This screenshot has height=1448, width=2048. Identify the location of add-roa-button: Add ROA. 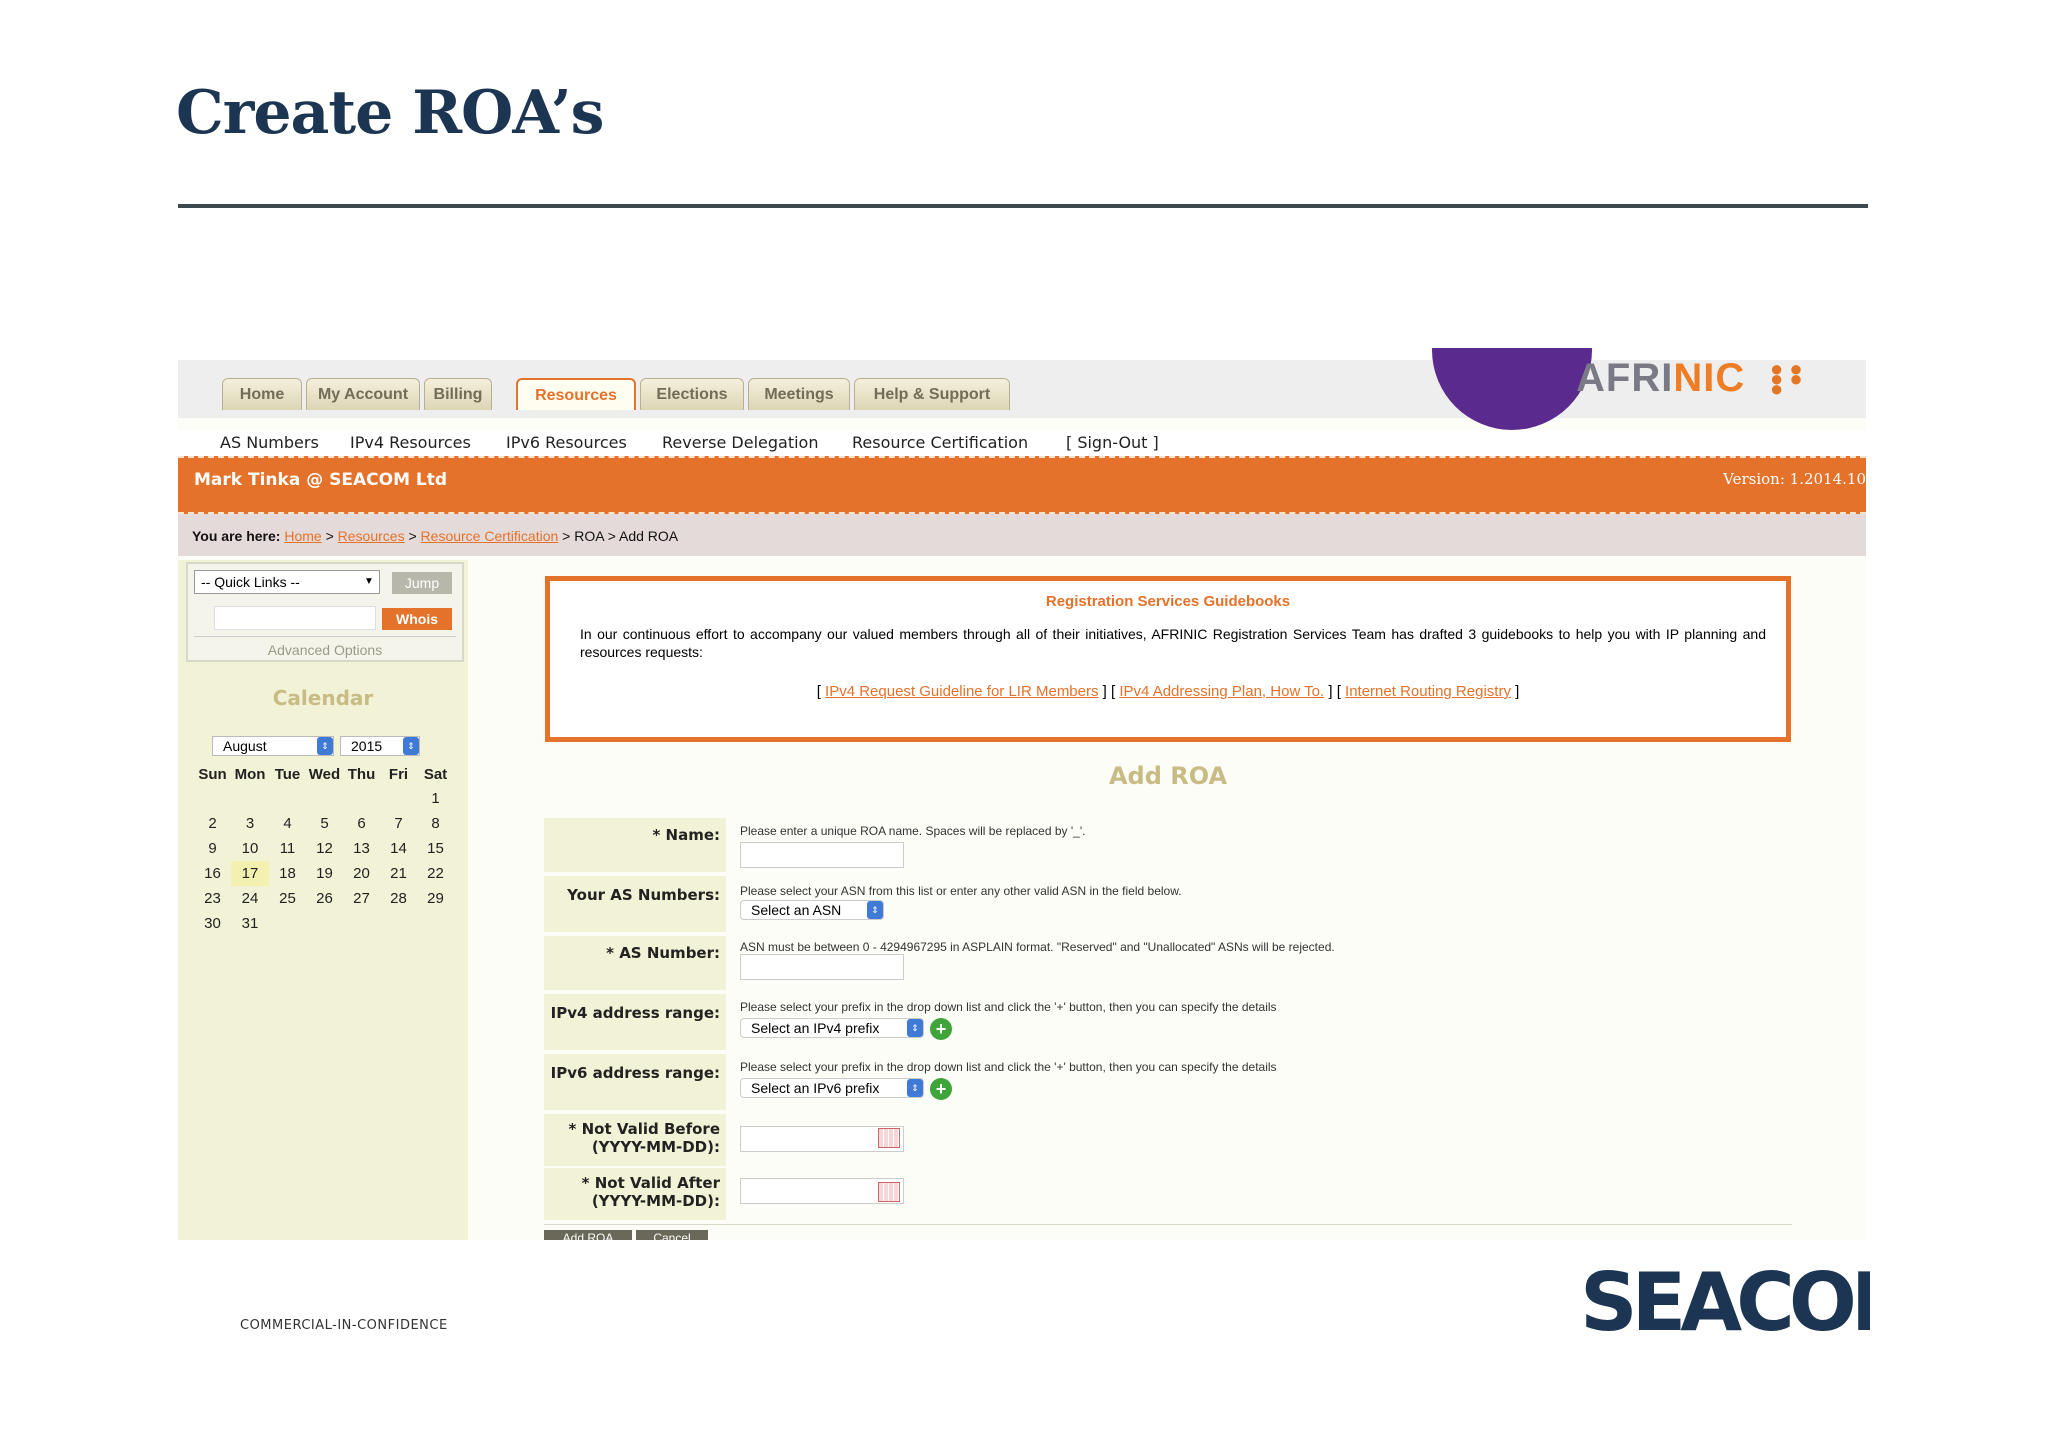
(588, 1235).